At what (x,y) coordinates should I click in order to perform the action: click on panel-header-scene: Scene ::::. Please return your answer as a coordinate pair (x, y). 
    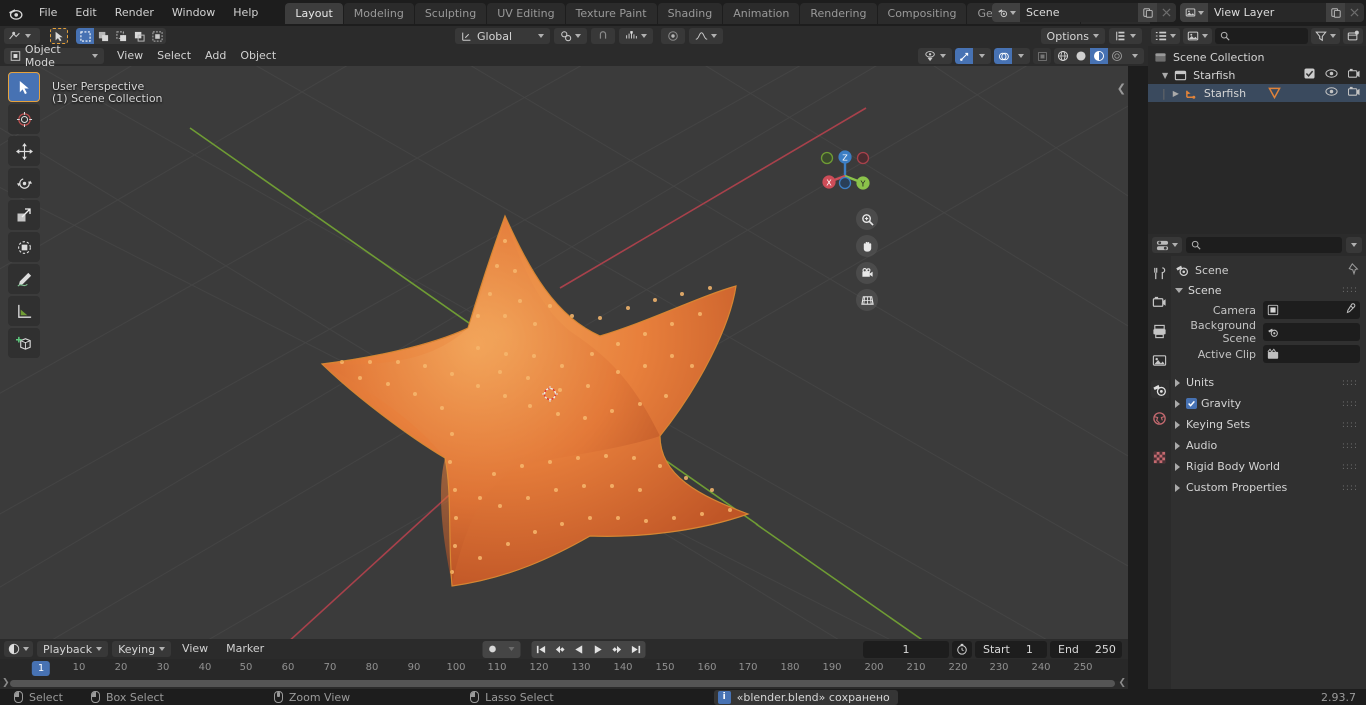
    Looking at the image, I should click on (1267, 290).